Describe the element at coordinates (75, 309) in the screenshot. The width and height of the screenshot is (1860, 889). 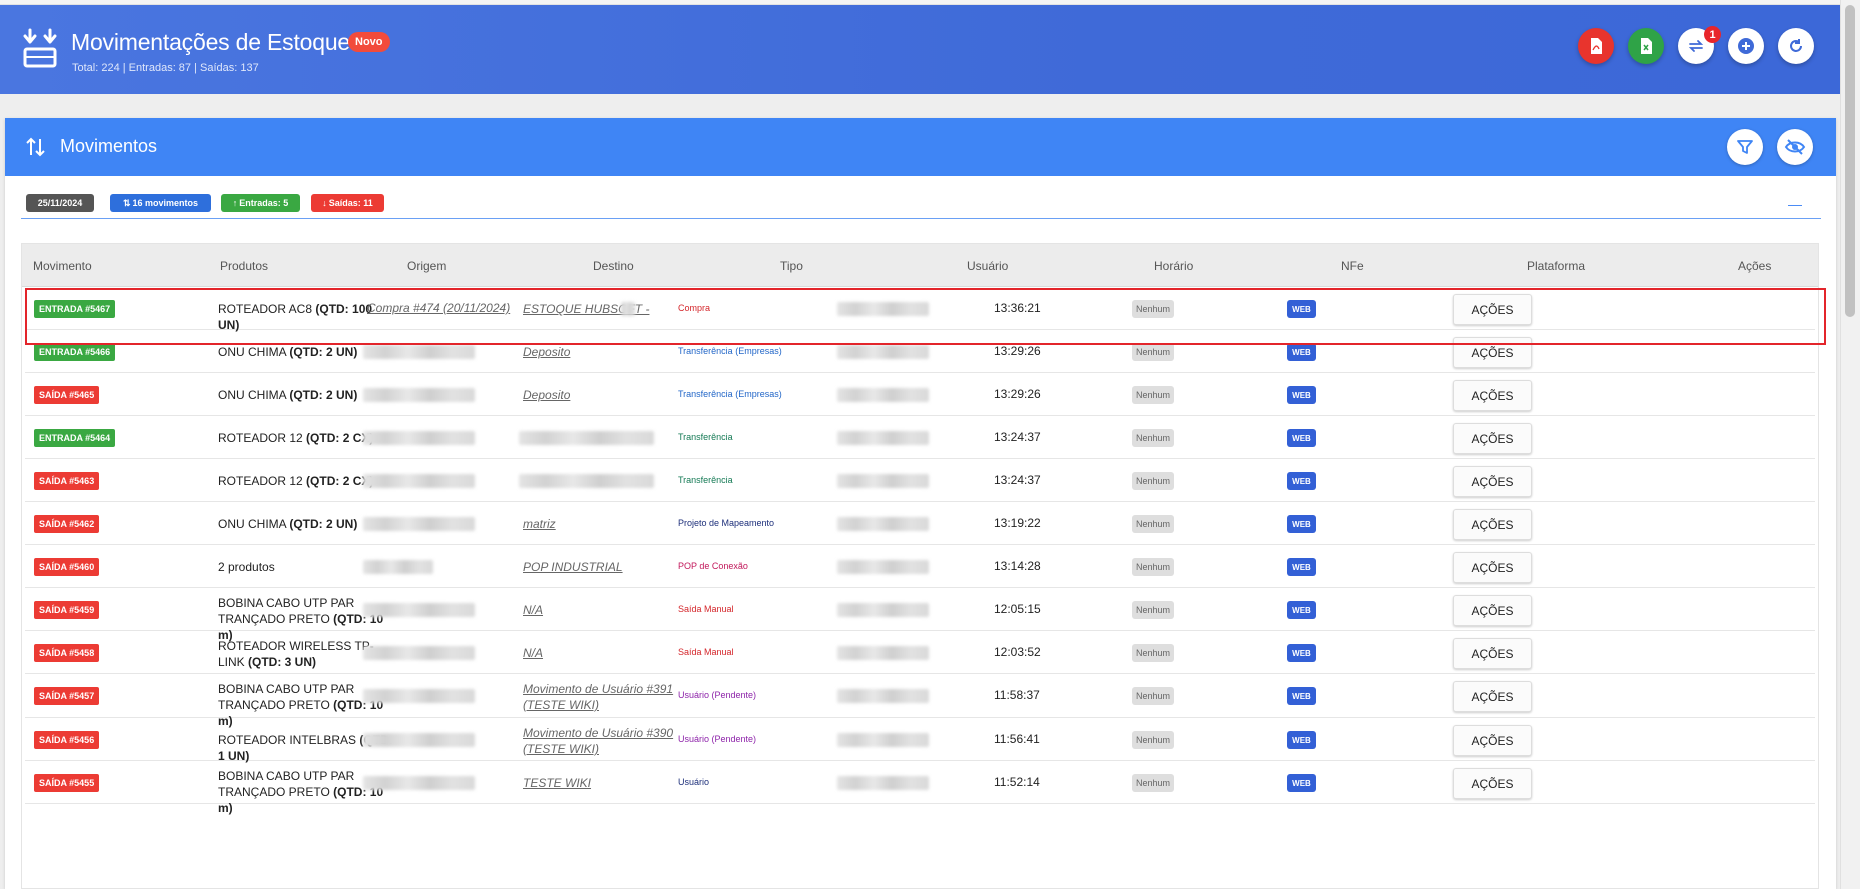
I see `movement-badge: ENTRADA #5467` at that location.